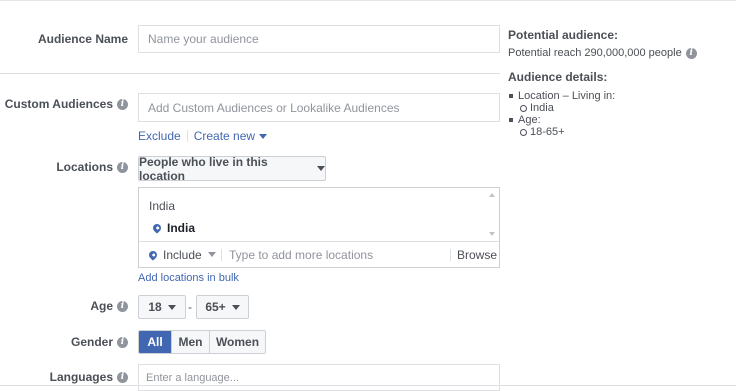 The image size is (736, 391). I want to click on age-min-dropdown: 18, so click(162, 307).